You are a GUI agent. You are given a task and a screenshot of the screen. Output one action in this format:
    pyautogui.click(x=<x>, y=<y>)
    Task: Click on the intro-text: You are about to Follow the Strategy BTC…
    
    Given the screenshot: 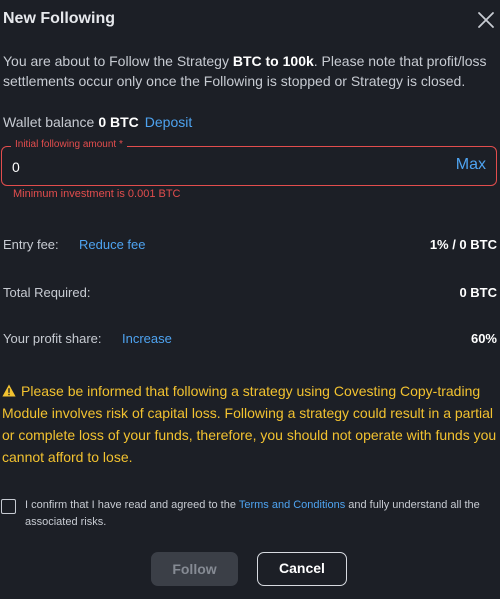 What is the action you would take?
    pyautogui.click(x=249, y=71)
    